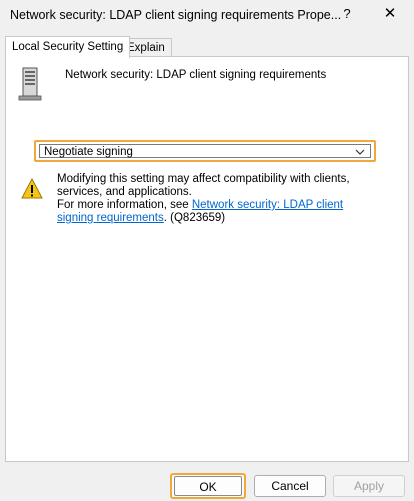 The height and width of the screenshot is (501, 414). Describe the element at coordinates (68, 47) in the screenshot. I see `tab-local-security-setting: Local Security Setting` at that location.